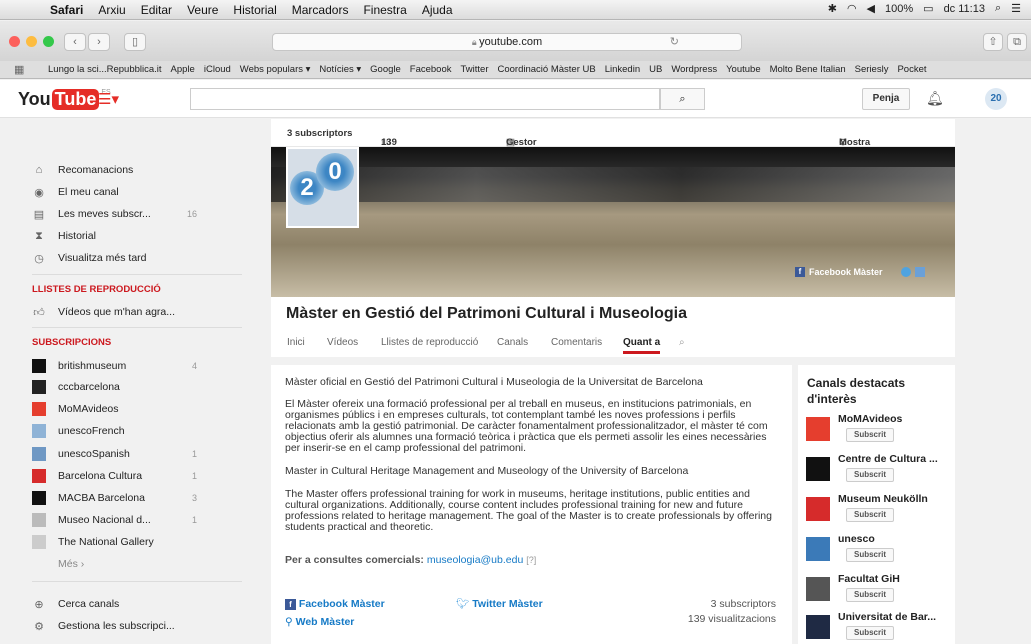 The height and width of the screenshot is (644, 1031). What do you see at coordinates (437, 10) in the screenshot?
I see `menu-item: Ajuda` at bounding box center [437, 10].